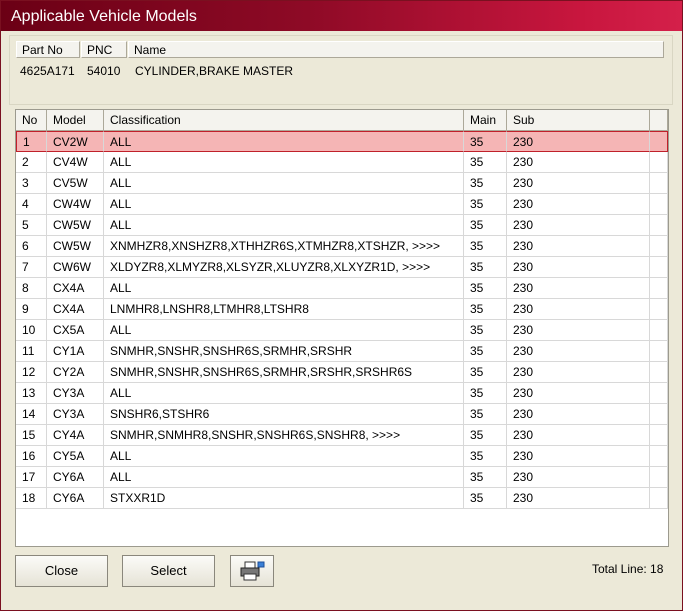  Describe the element at coordinates (342, 204) in the screenshot. I see `table-row: 4 CW4W ALL 35 230` at that location.